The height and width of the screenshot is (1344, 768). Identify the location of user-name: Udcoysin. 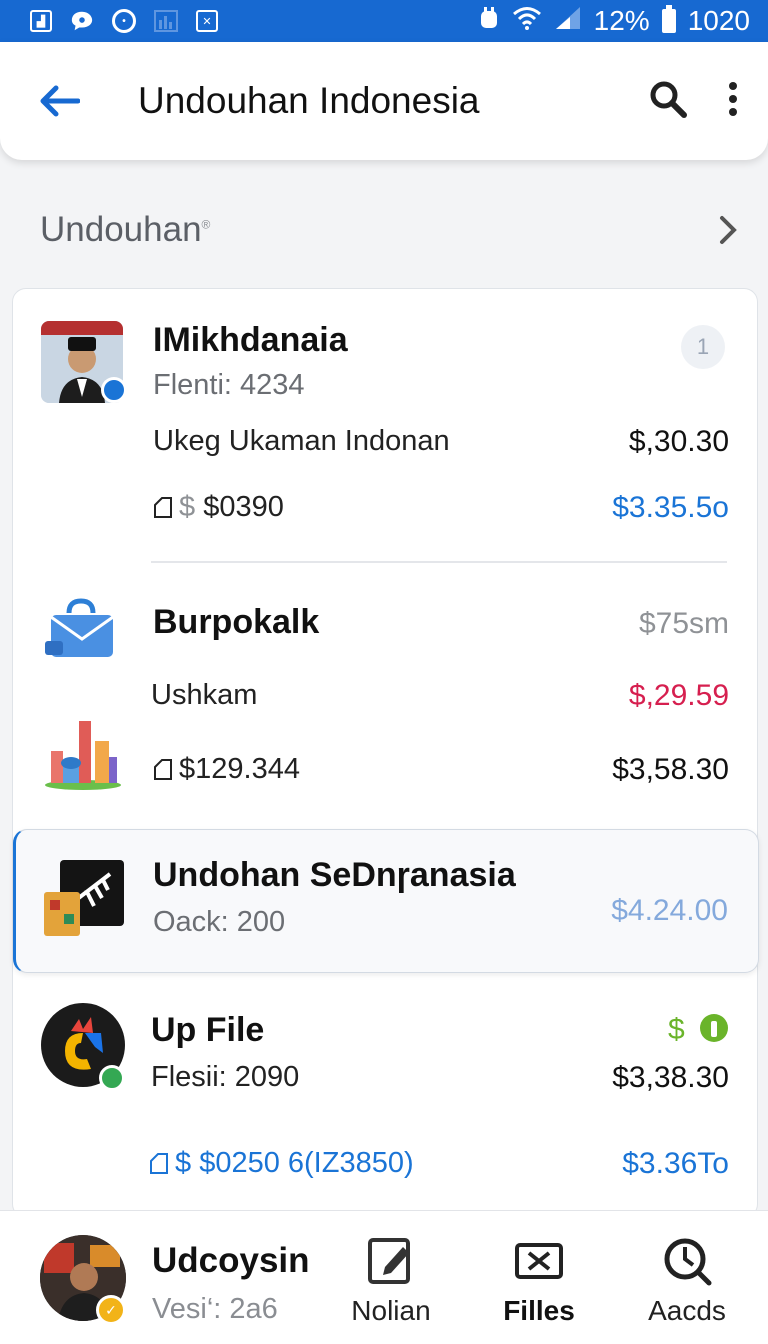
(231, 1260).